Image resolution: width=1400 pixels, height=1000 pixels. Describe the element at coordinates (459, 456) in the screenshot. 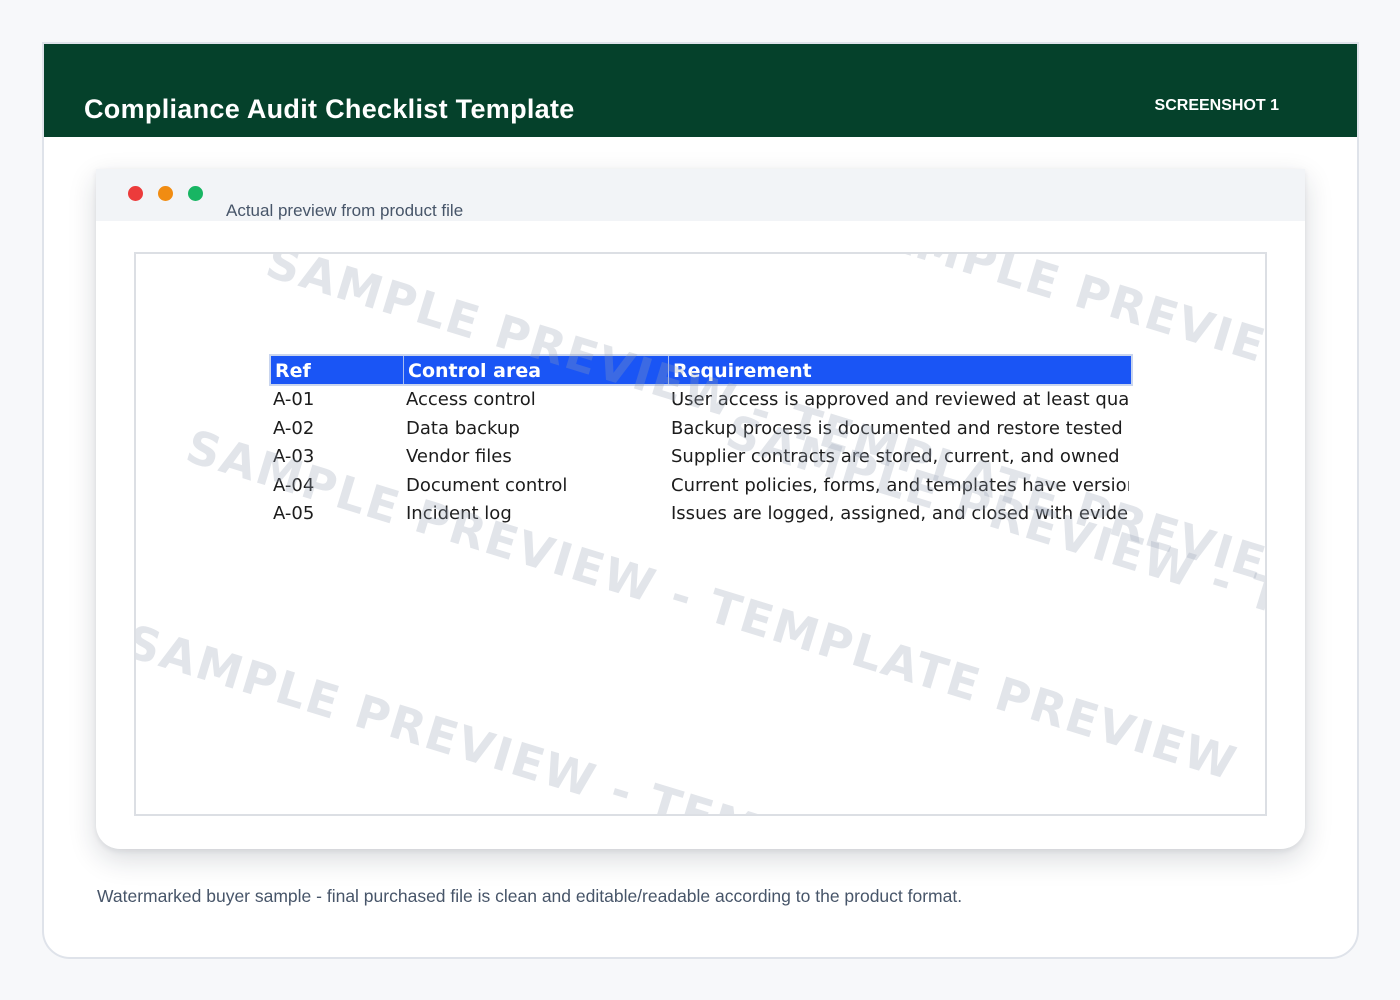

I see `cell-control-area: Vendor files` at that location.